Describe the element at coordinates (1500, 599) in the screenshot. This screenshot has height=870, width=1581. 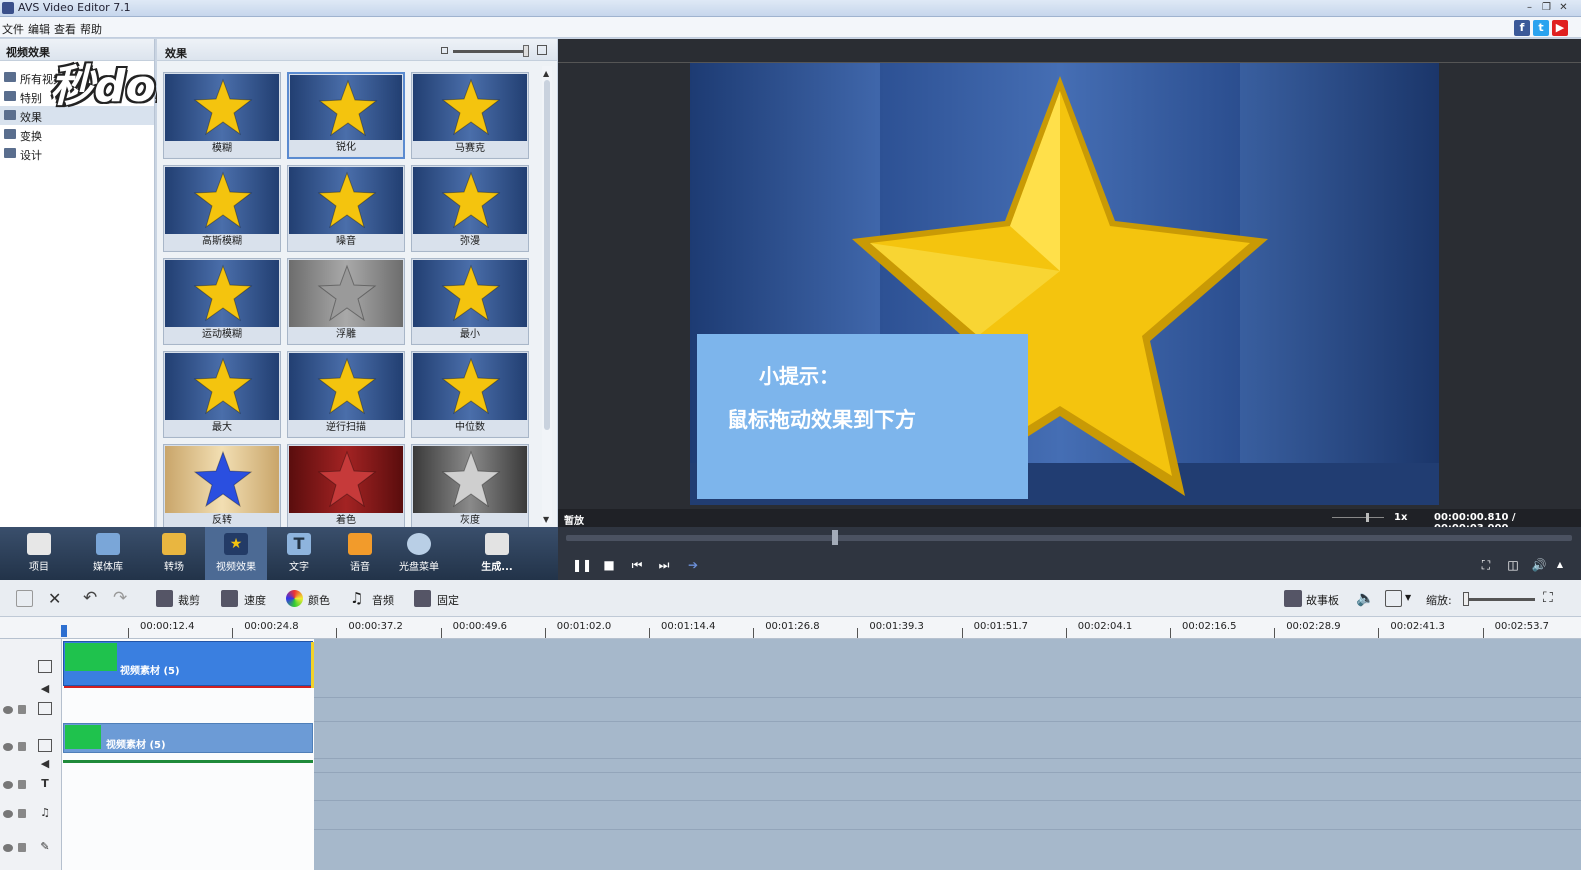
I see `zoom-slider` at that location.